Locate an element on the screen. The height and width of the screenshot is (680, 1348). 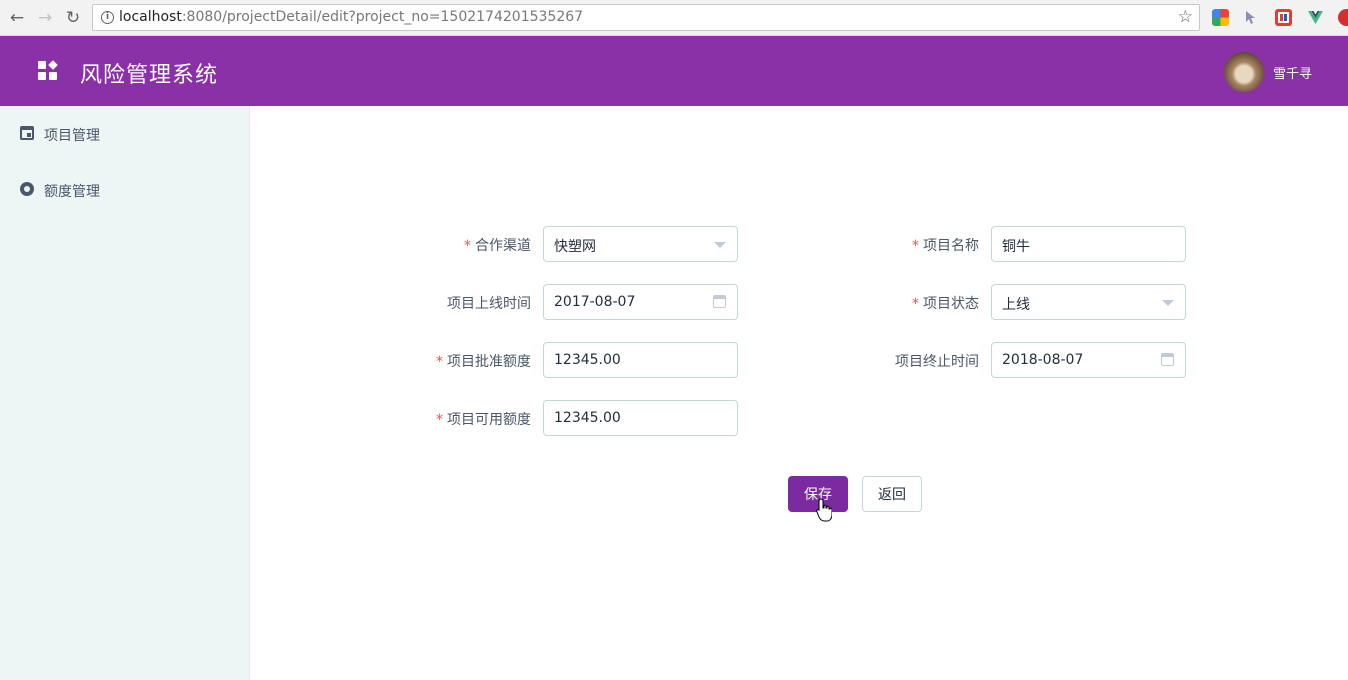
gear-icon is located at coordinates (27, 189).